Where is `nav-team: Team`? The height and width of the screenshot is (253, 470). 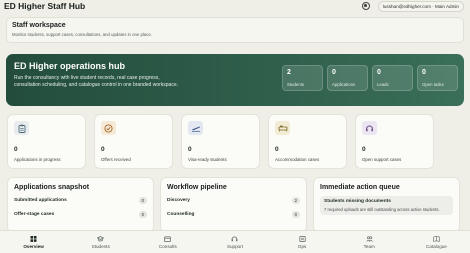
nav-team: Team is located at coordinates (369, 242).